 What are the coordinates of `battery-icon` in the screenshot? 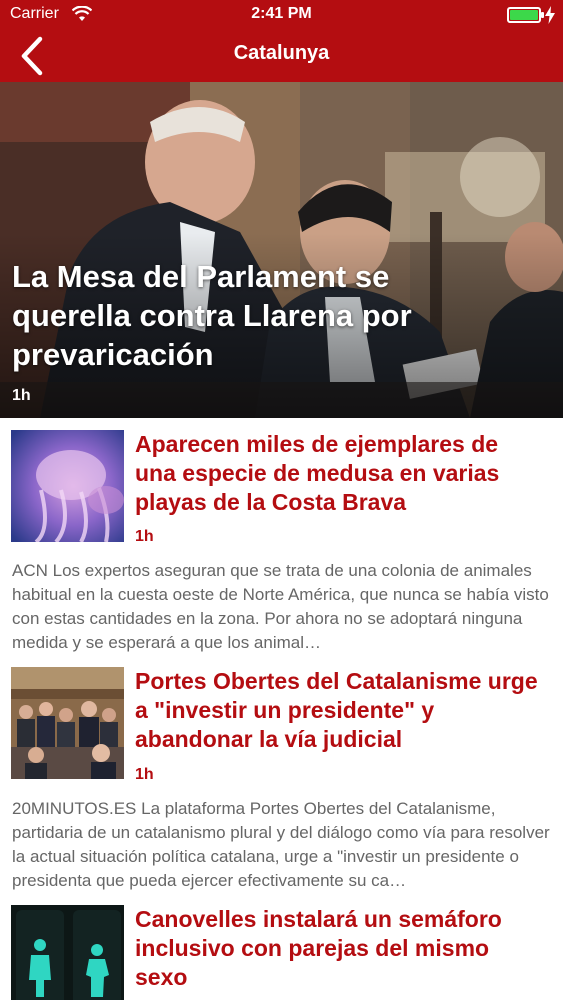 It's located at (525, 15).